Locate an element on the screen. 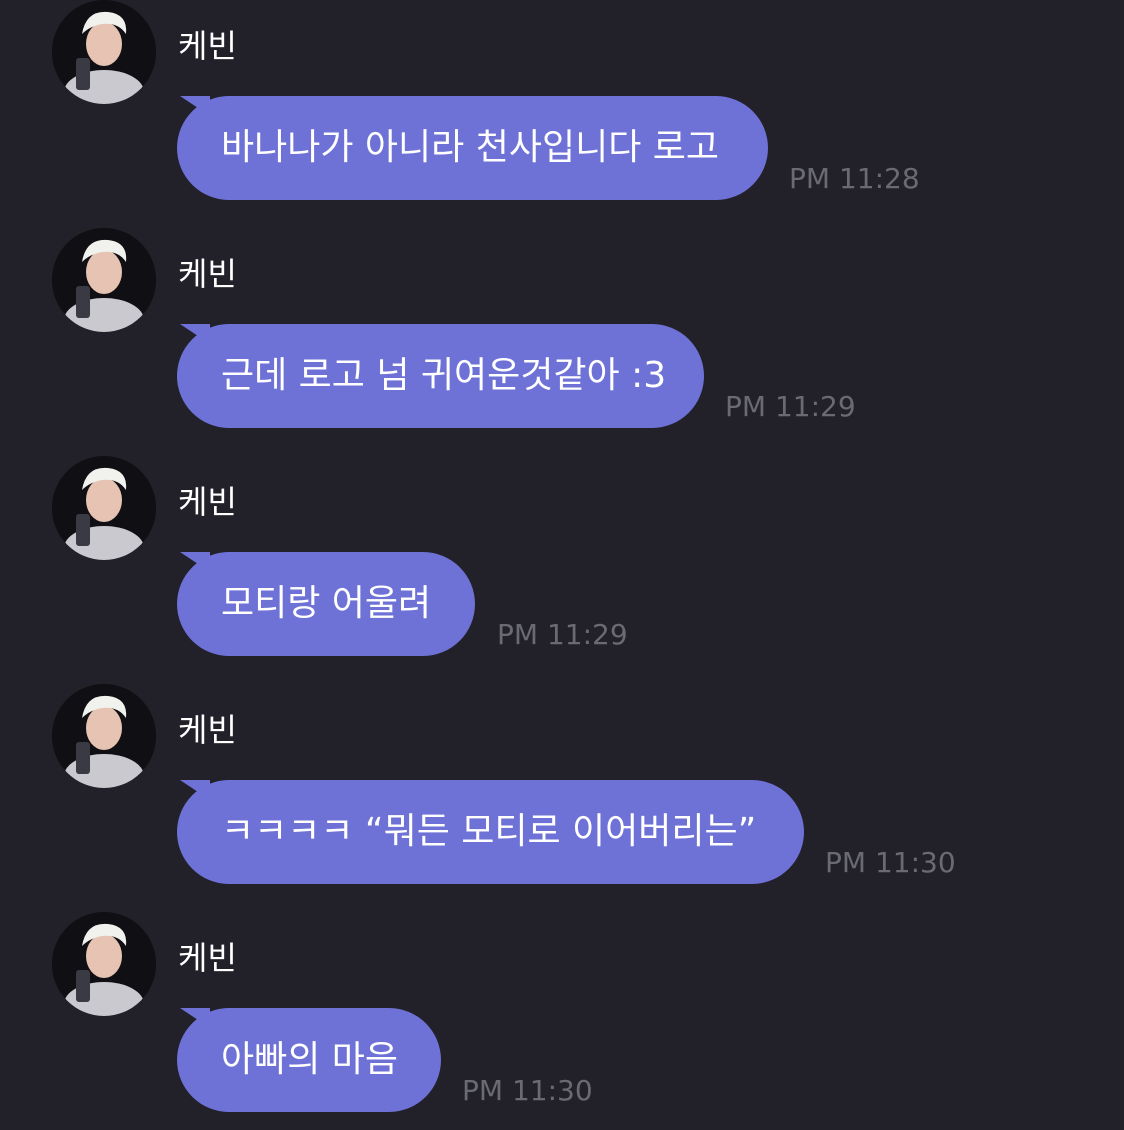 This screenshot has height=1130, width=1124. message-timestamp: PM 11:28 is located at coordinates (854, 178).